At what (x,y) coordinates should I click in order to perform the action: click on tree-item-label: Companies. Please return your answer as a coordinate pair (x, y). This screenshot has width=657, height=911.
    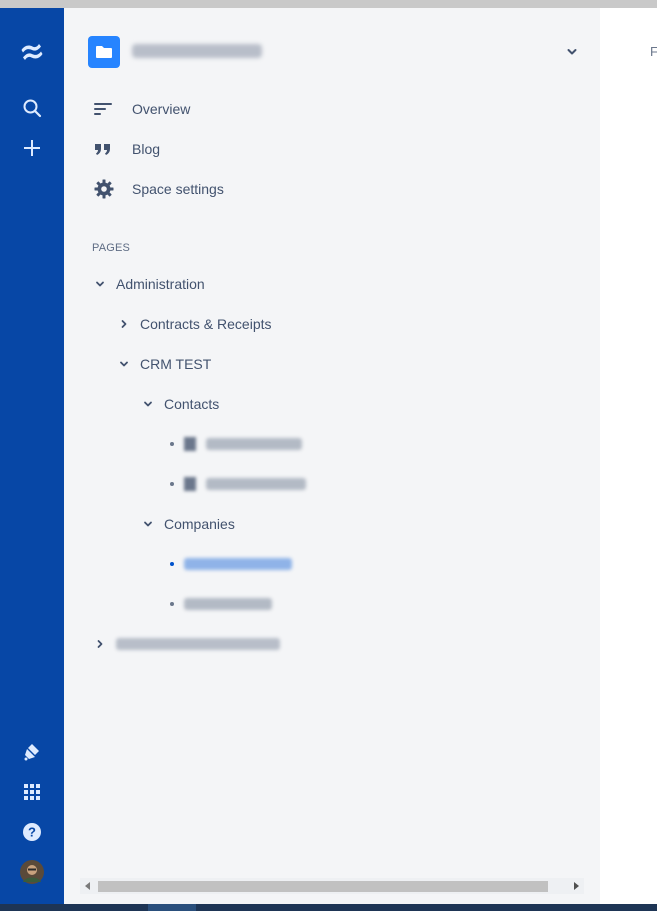
    Looking at the image, I should click on (199, 524).